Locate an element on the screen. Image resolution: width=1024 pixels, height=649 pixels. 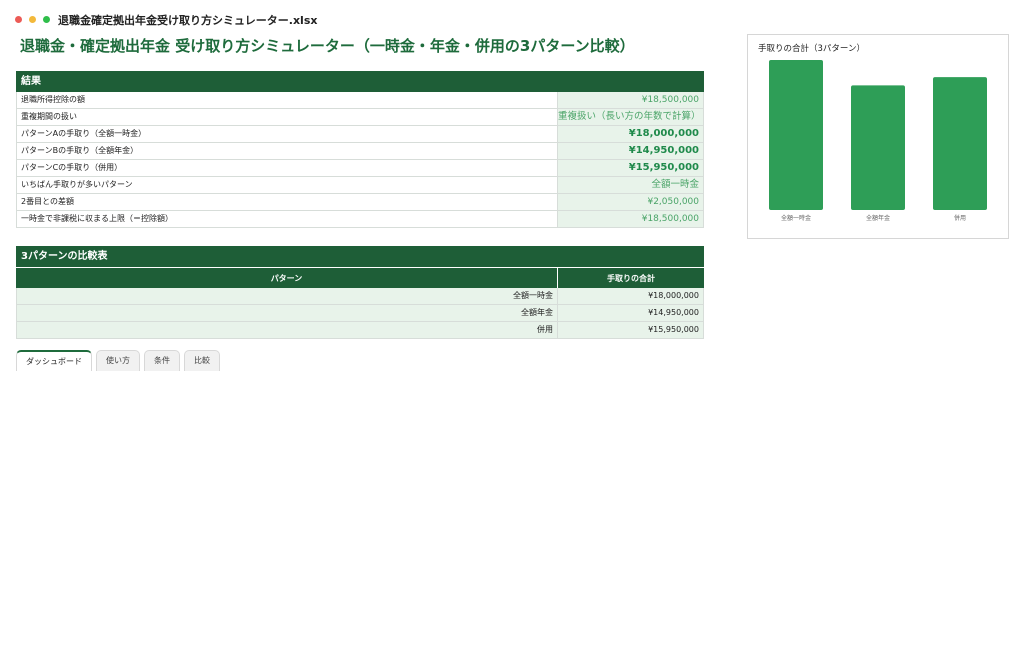
total-cell: ¥18,000,000 is located at coordinates (631, 296).